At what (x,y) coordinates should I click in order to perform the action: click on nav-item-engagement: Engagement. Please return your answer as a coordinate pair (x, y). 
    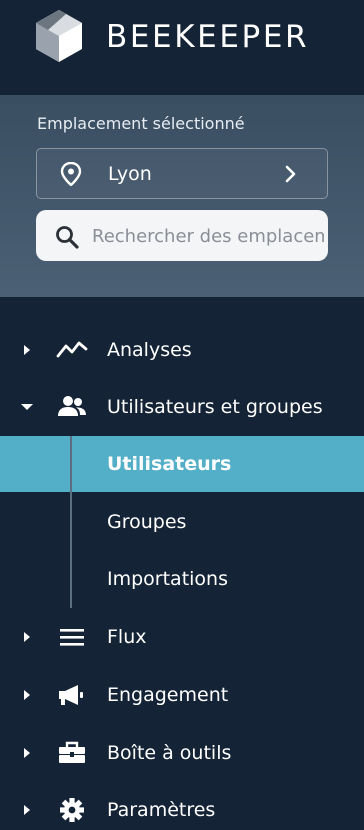
    Looking at the image, I should click on (182, 695).